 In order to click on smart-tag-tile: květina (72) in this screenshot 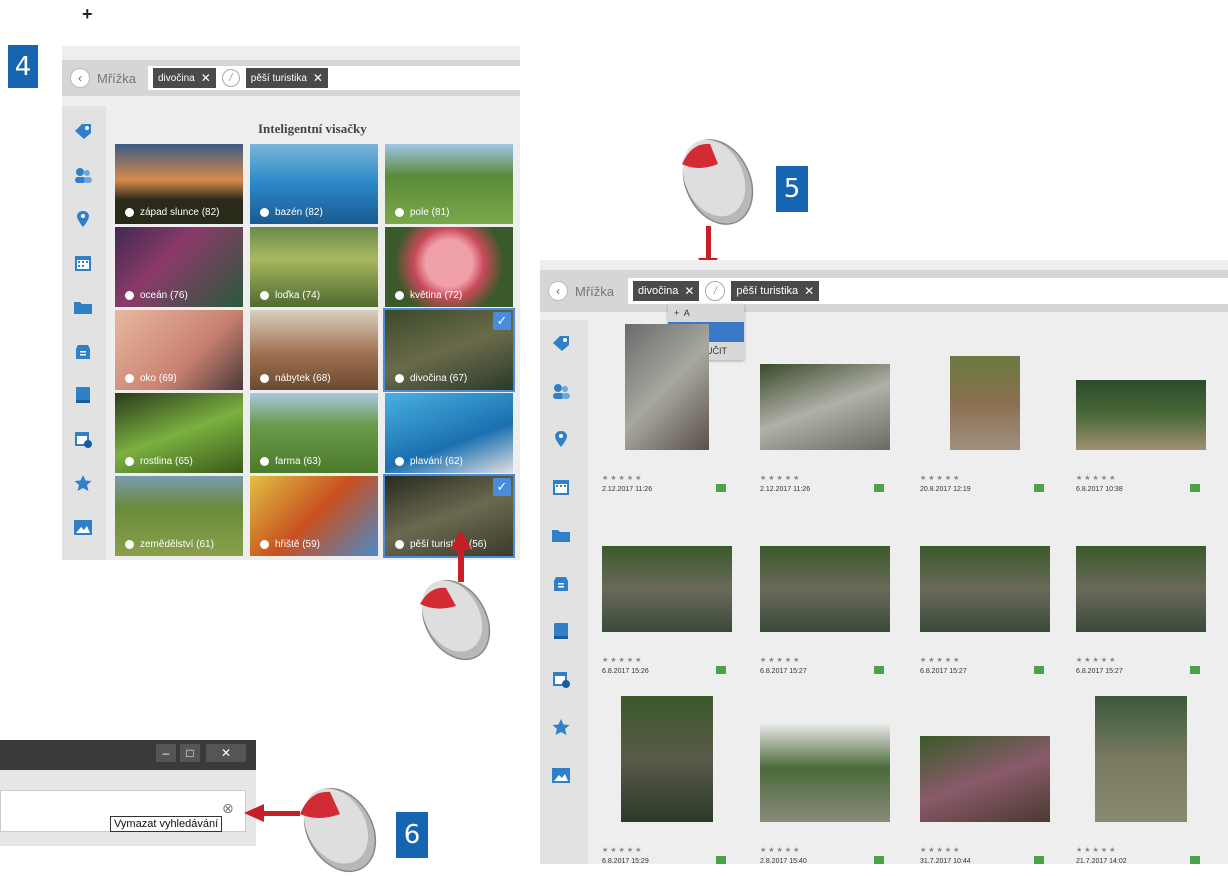, I will do `click(449, 267)`.